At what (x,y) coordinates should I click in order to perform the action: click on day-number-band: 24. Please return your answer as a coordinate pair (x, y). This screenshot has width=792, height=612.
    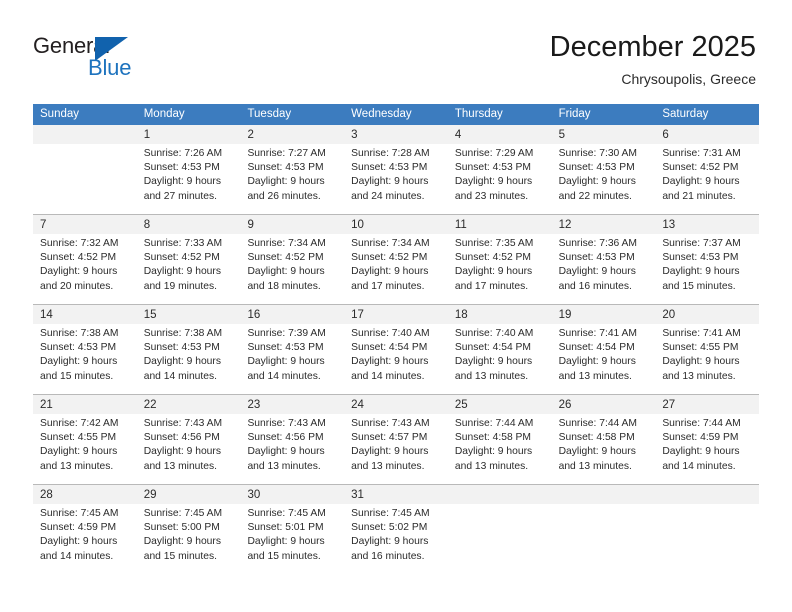
    Looking at the image, I should click on (396, 404).